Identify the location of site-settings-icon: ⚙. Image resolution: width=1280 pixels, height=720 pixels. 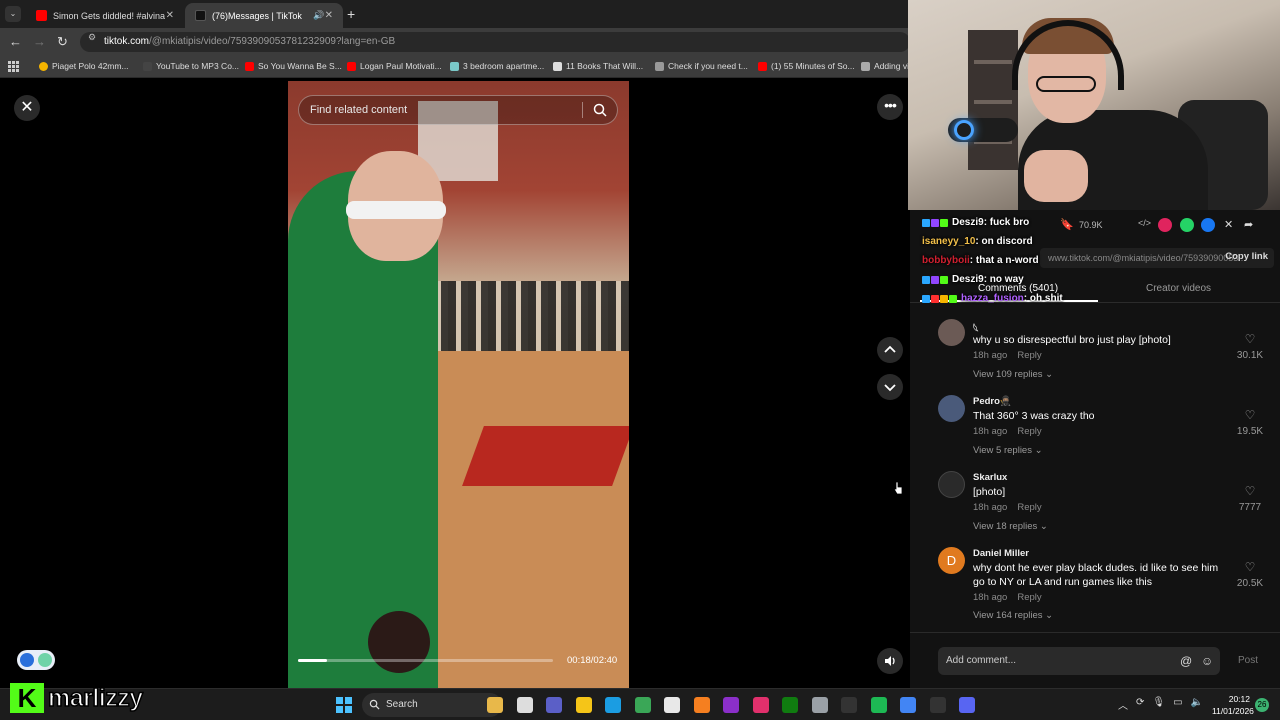
(92, 37).